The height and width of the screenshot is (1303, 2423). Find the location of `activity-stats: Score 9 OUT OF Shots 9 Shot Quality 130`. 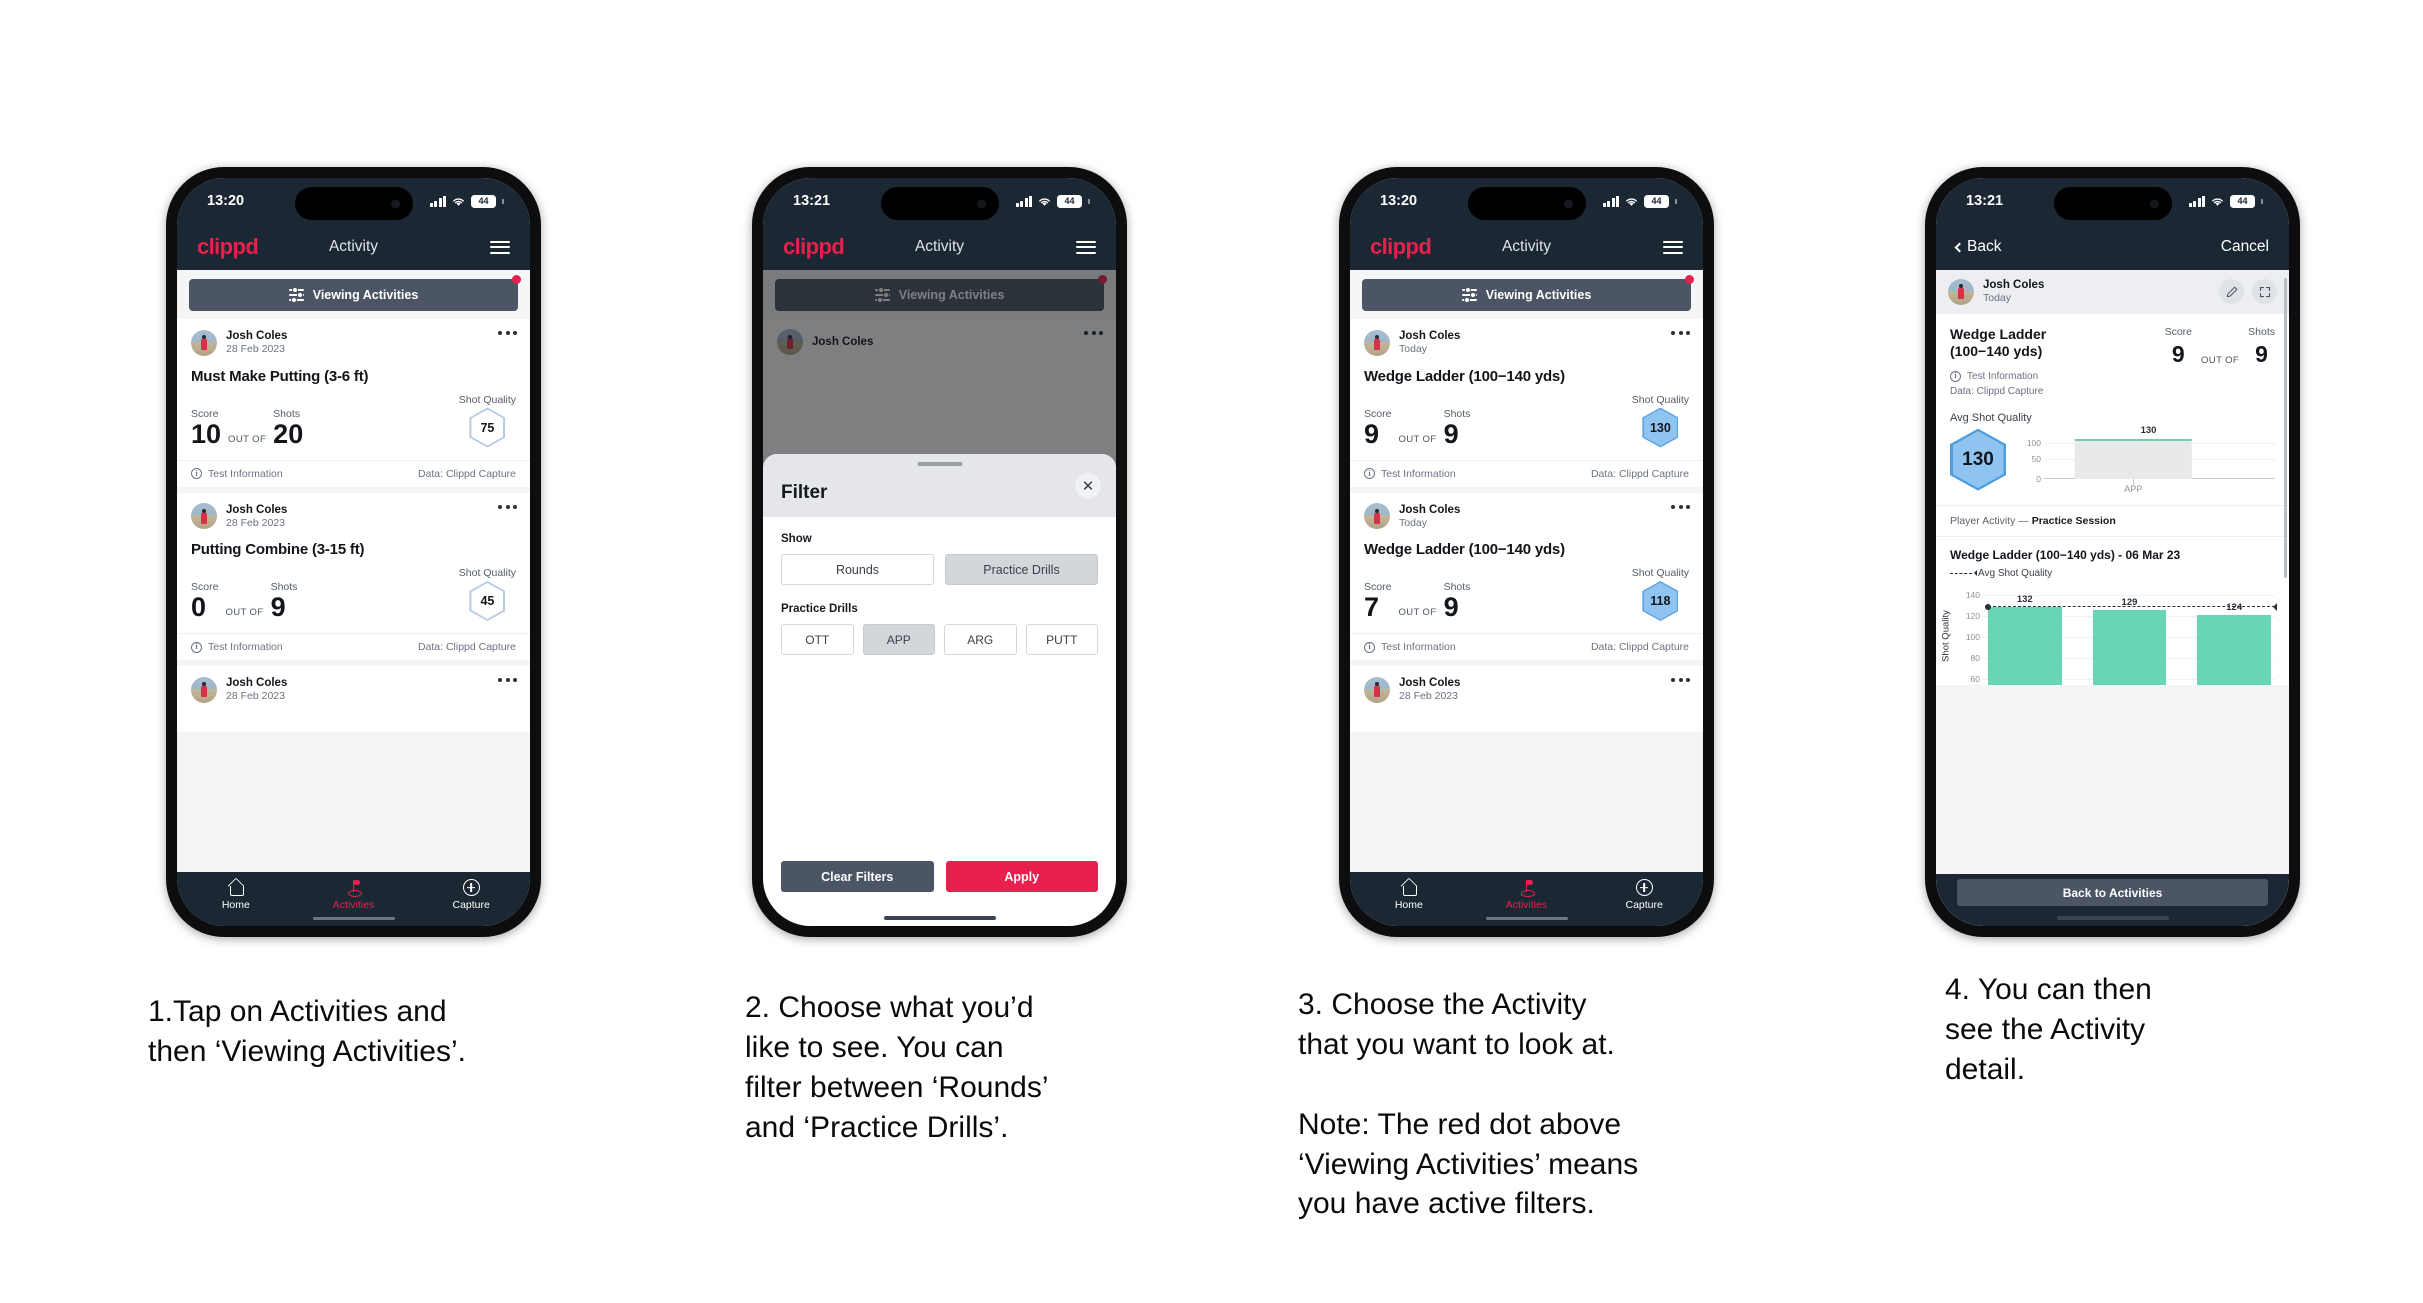

activity-stats: Score 9 OUT OF Shots 9 Shot Quality 130 is located at coordinates (1526, 422).